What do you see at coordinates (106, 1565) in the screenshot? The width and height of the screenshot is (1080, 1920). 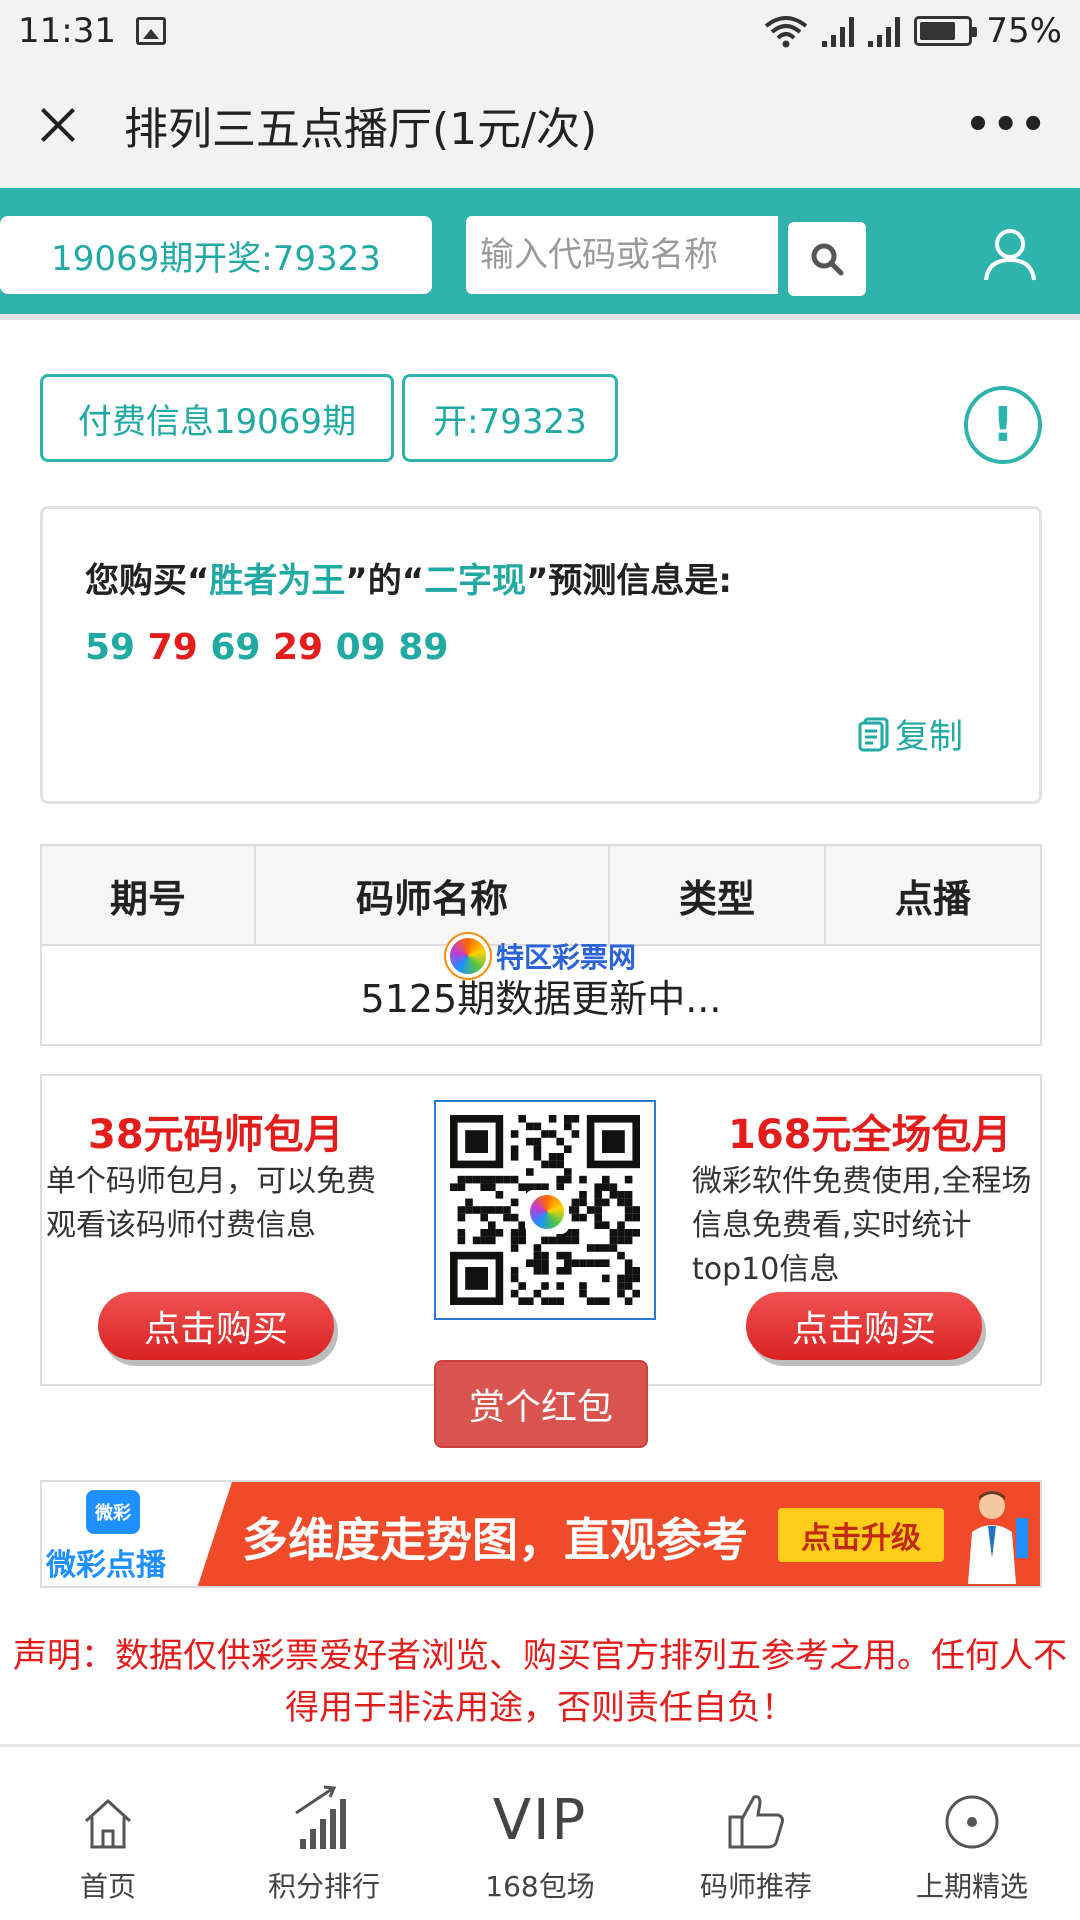 I see `app-logo-text: 微彩点播` at bounding box center [106, 1565].